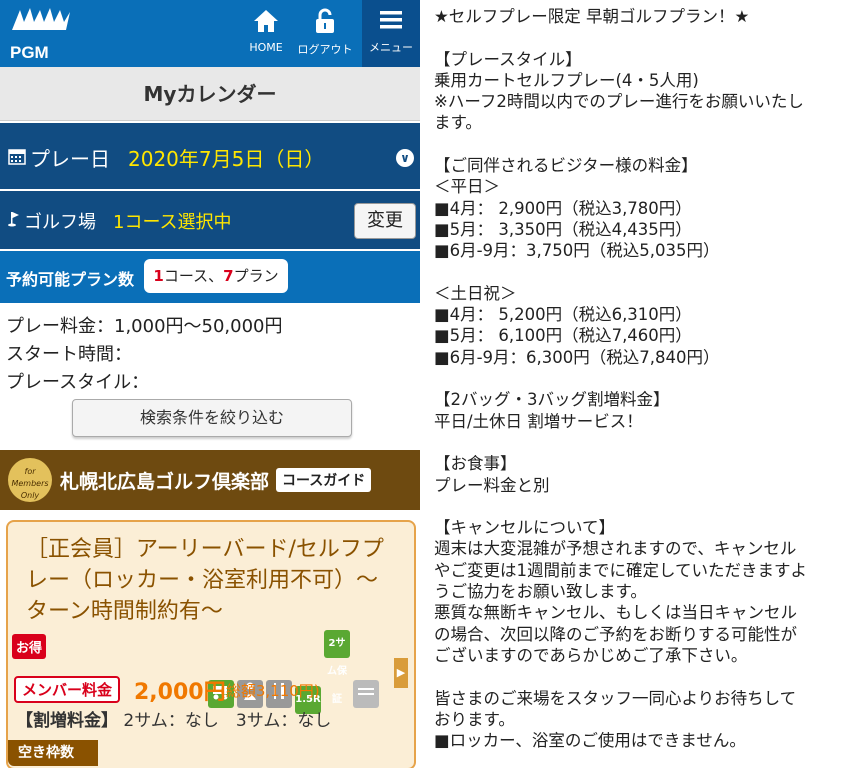 The width and height of the screenshot is (846, 768). Describe the element at coordinates (270, 691) in the screenshot. I see `plan-total: (総額3,110円)` at that location.